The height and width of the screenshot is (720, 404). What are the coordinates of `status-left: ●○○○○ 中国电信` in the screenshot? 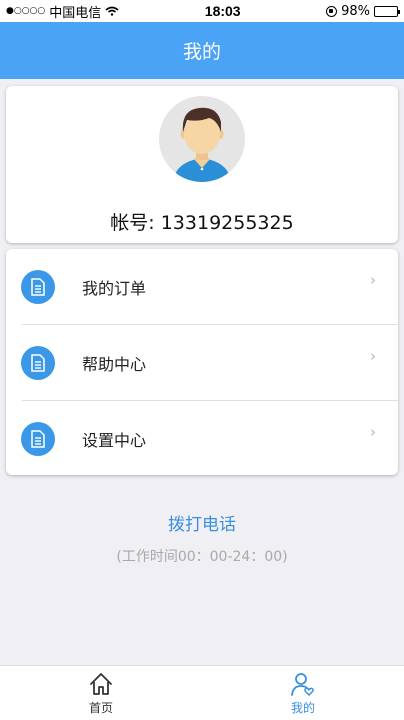 It's located at (62, 11).